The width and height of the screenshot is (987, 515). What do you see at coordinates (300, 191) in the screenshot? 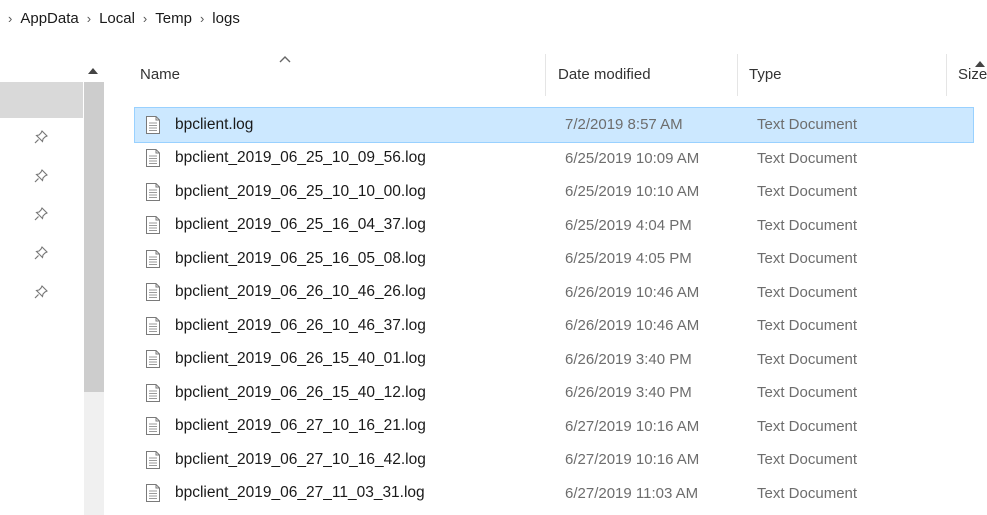
I see `file-name: bpclient_2019_06_25_10_10_00.log` at bounding box center [300, 191].